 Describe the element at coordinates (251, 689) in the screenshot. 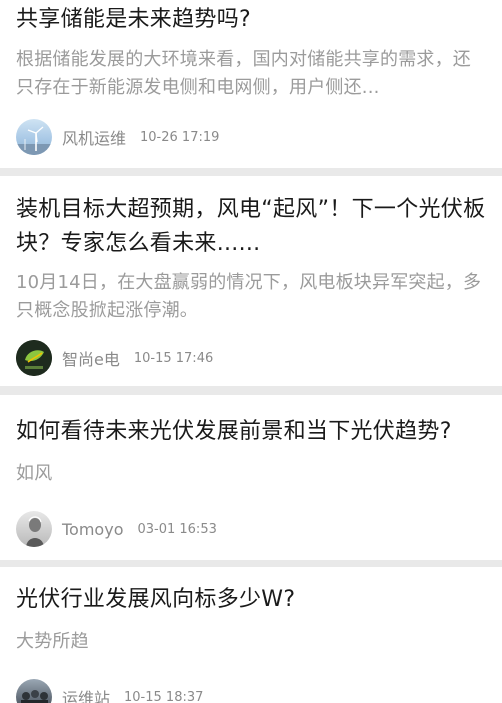

I see `article-meta: 运维站 10-15 18:37` at that location.